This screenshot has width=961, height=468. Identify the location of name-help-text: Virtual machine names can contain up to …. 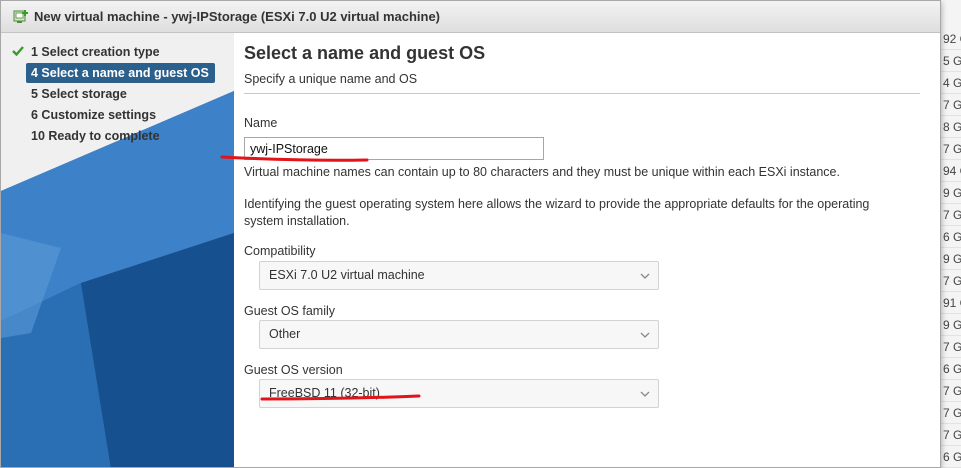
(542, 172).